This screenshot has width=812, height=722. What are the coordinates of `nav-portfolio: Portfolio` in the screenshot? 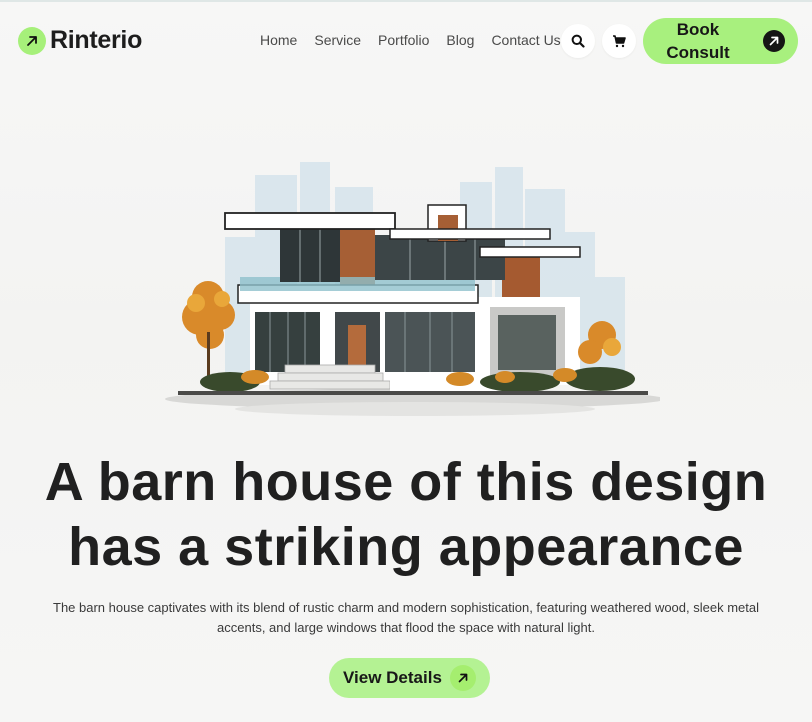 It's located at (403, 40).